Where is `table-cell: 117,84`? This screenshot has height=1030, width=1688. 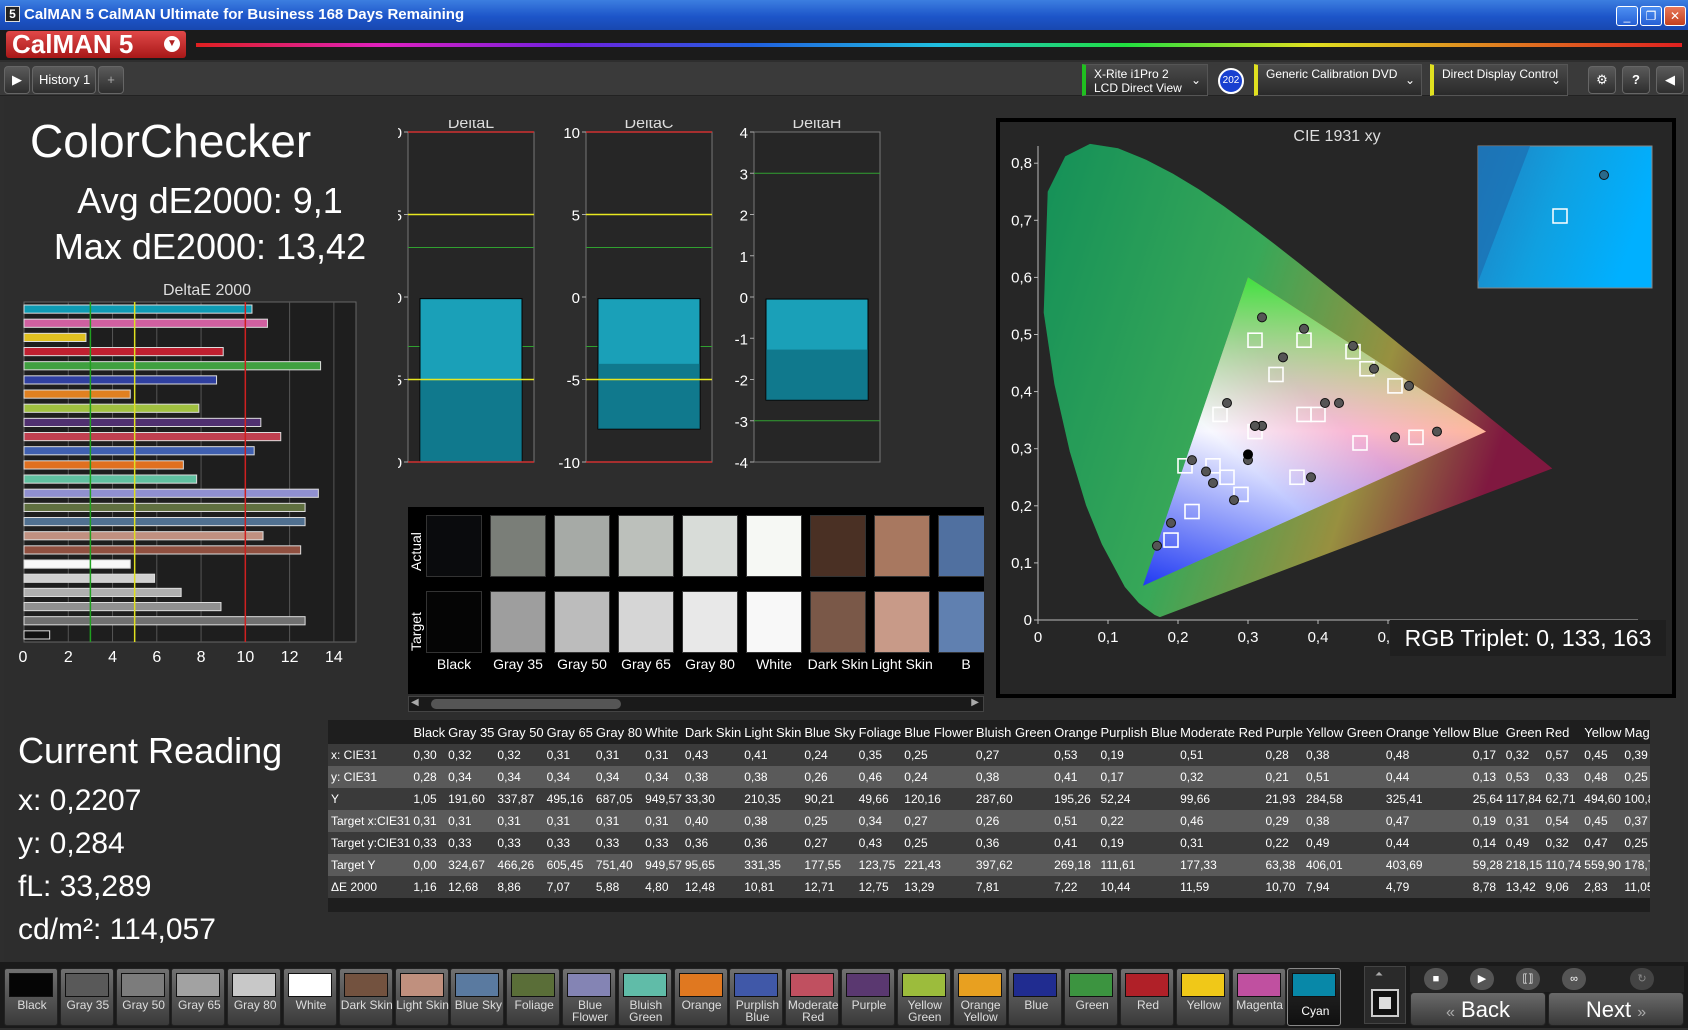
table-cell: 117,84 is located at coordinates (1522, 799).